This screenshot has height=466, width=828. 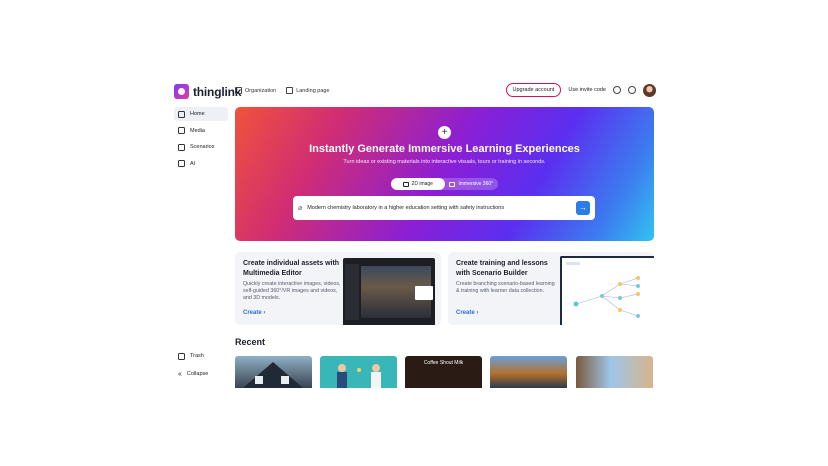 I want to click on invite-code-link: Use invite code, so click(x=587, y=90).